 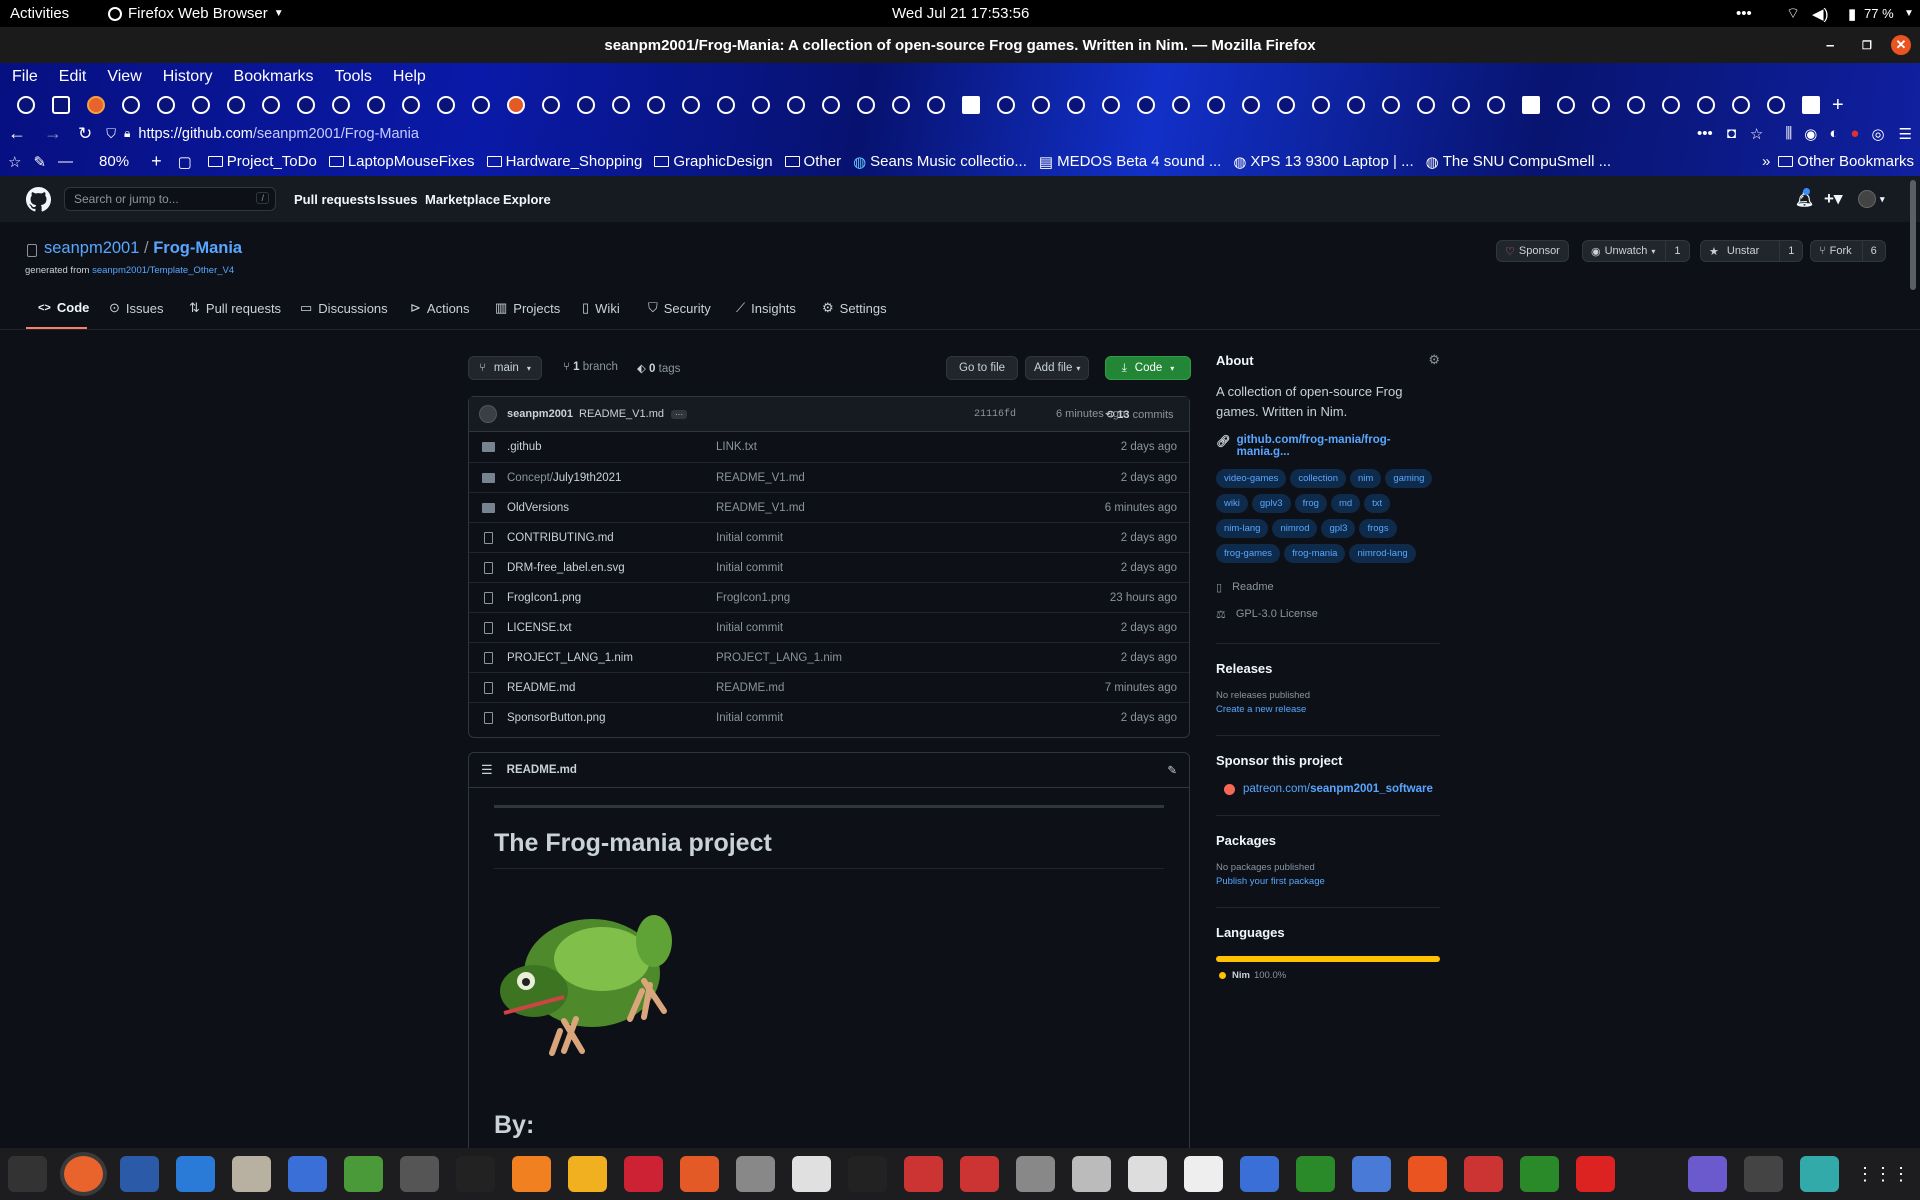 What do you see at coordinates (1901, 45) in the screenshot?
I see `close-icon: ✕` at bounding box center [1901, 45].